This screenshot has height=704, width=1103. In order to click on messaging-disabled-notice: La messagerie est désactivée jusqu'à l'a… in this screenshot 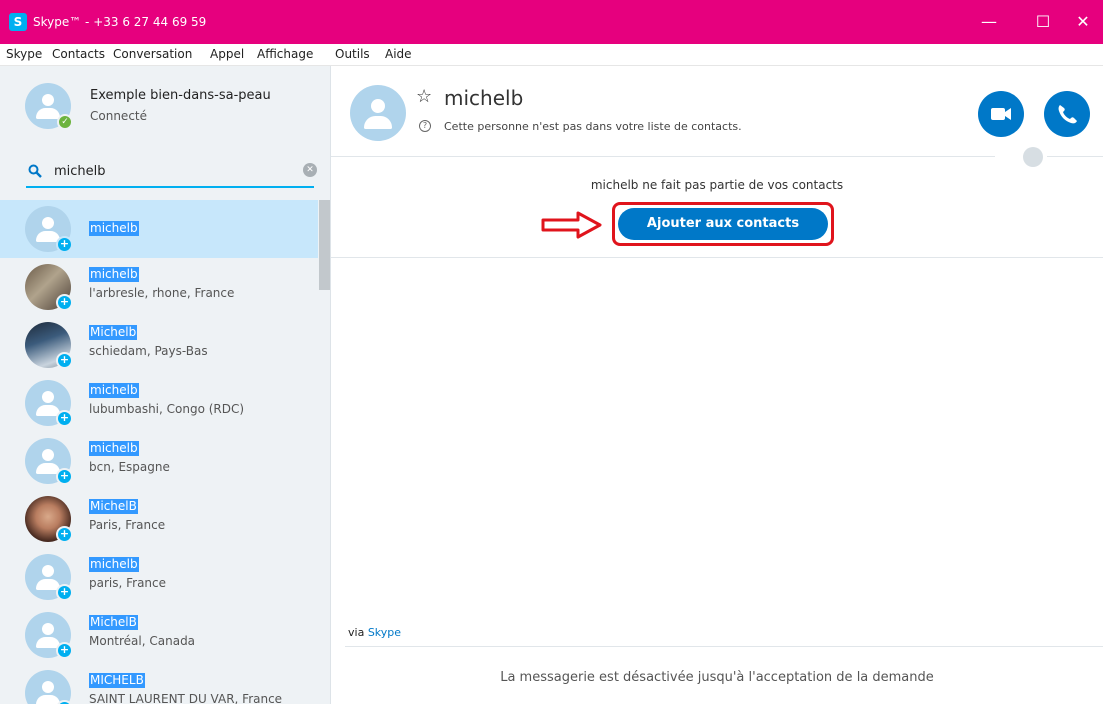, I will do `click(717, 677)`.